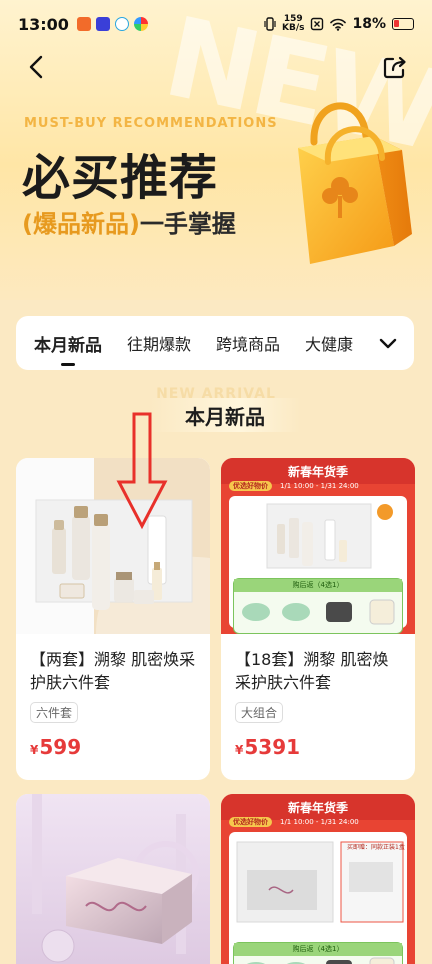  I want to click on hero-english-caption: MUST-BUY RECOMMENDATIONS, so click(151, 123).